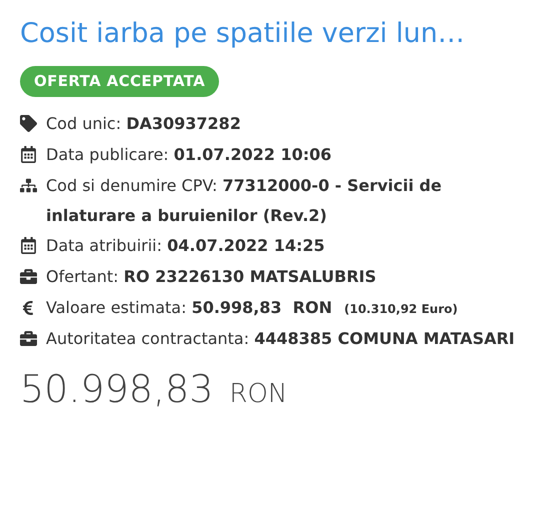 The image size is (550, 523). I want to click on hierarchy-icon, so click(28, 185).